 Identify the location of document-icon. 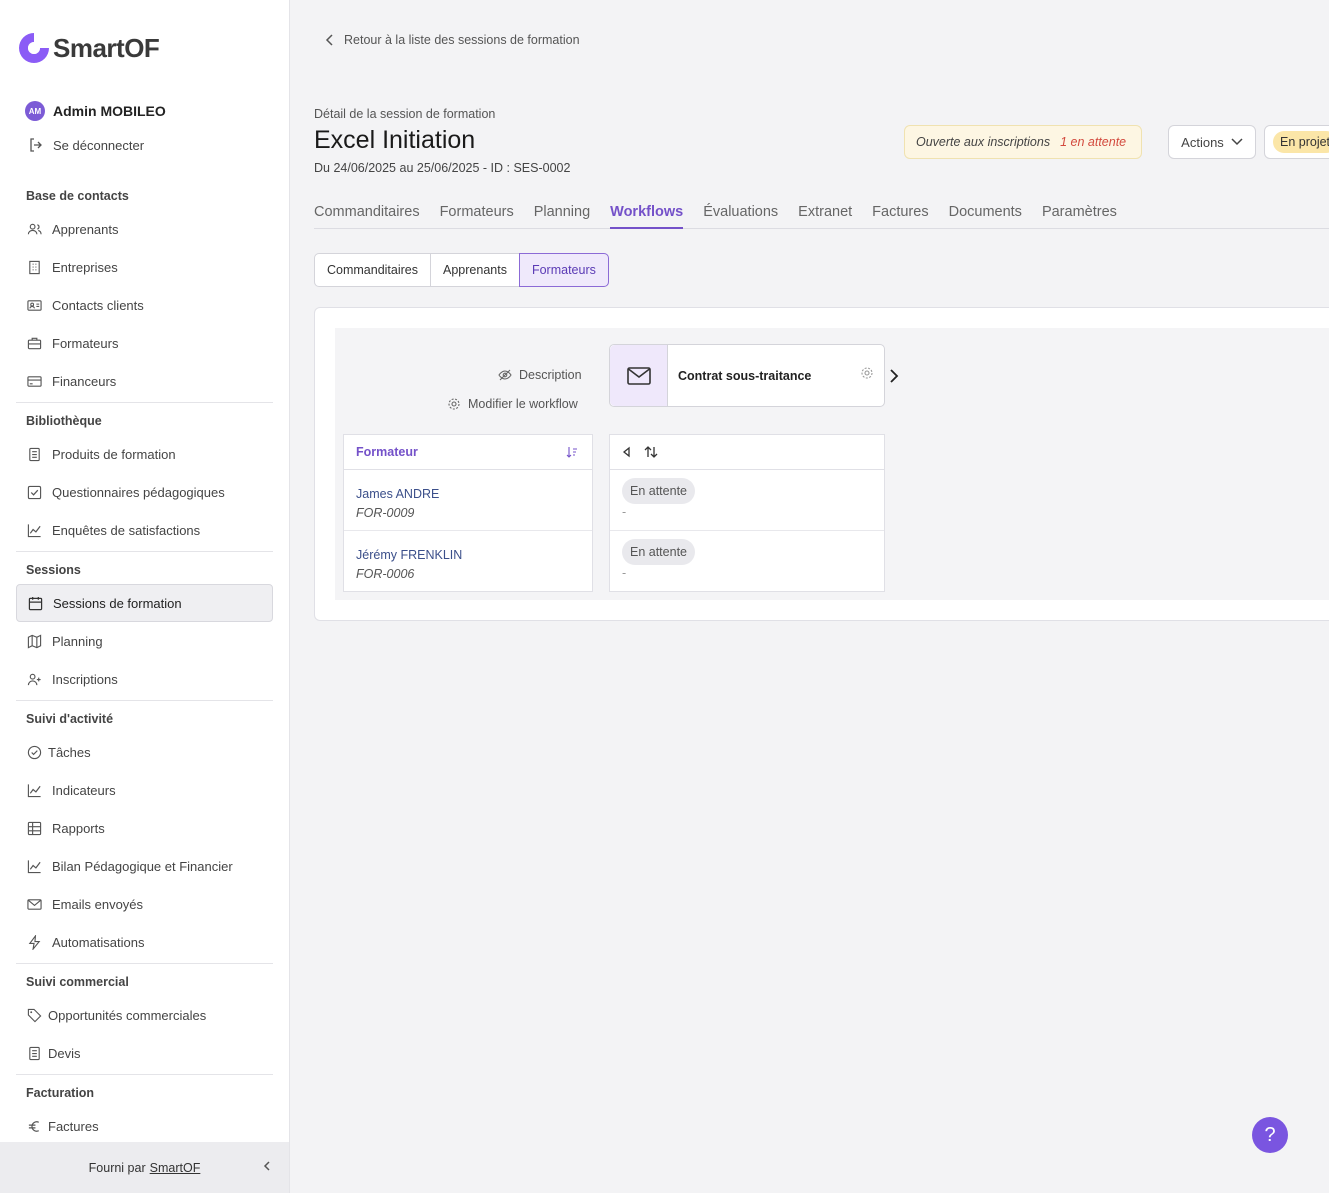
(34, 1053).